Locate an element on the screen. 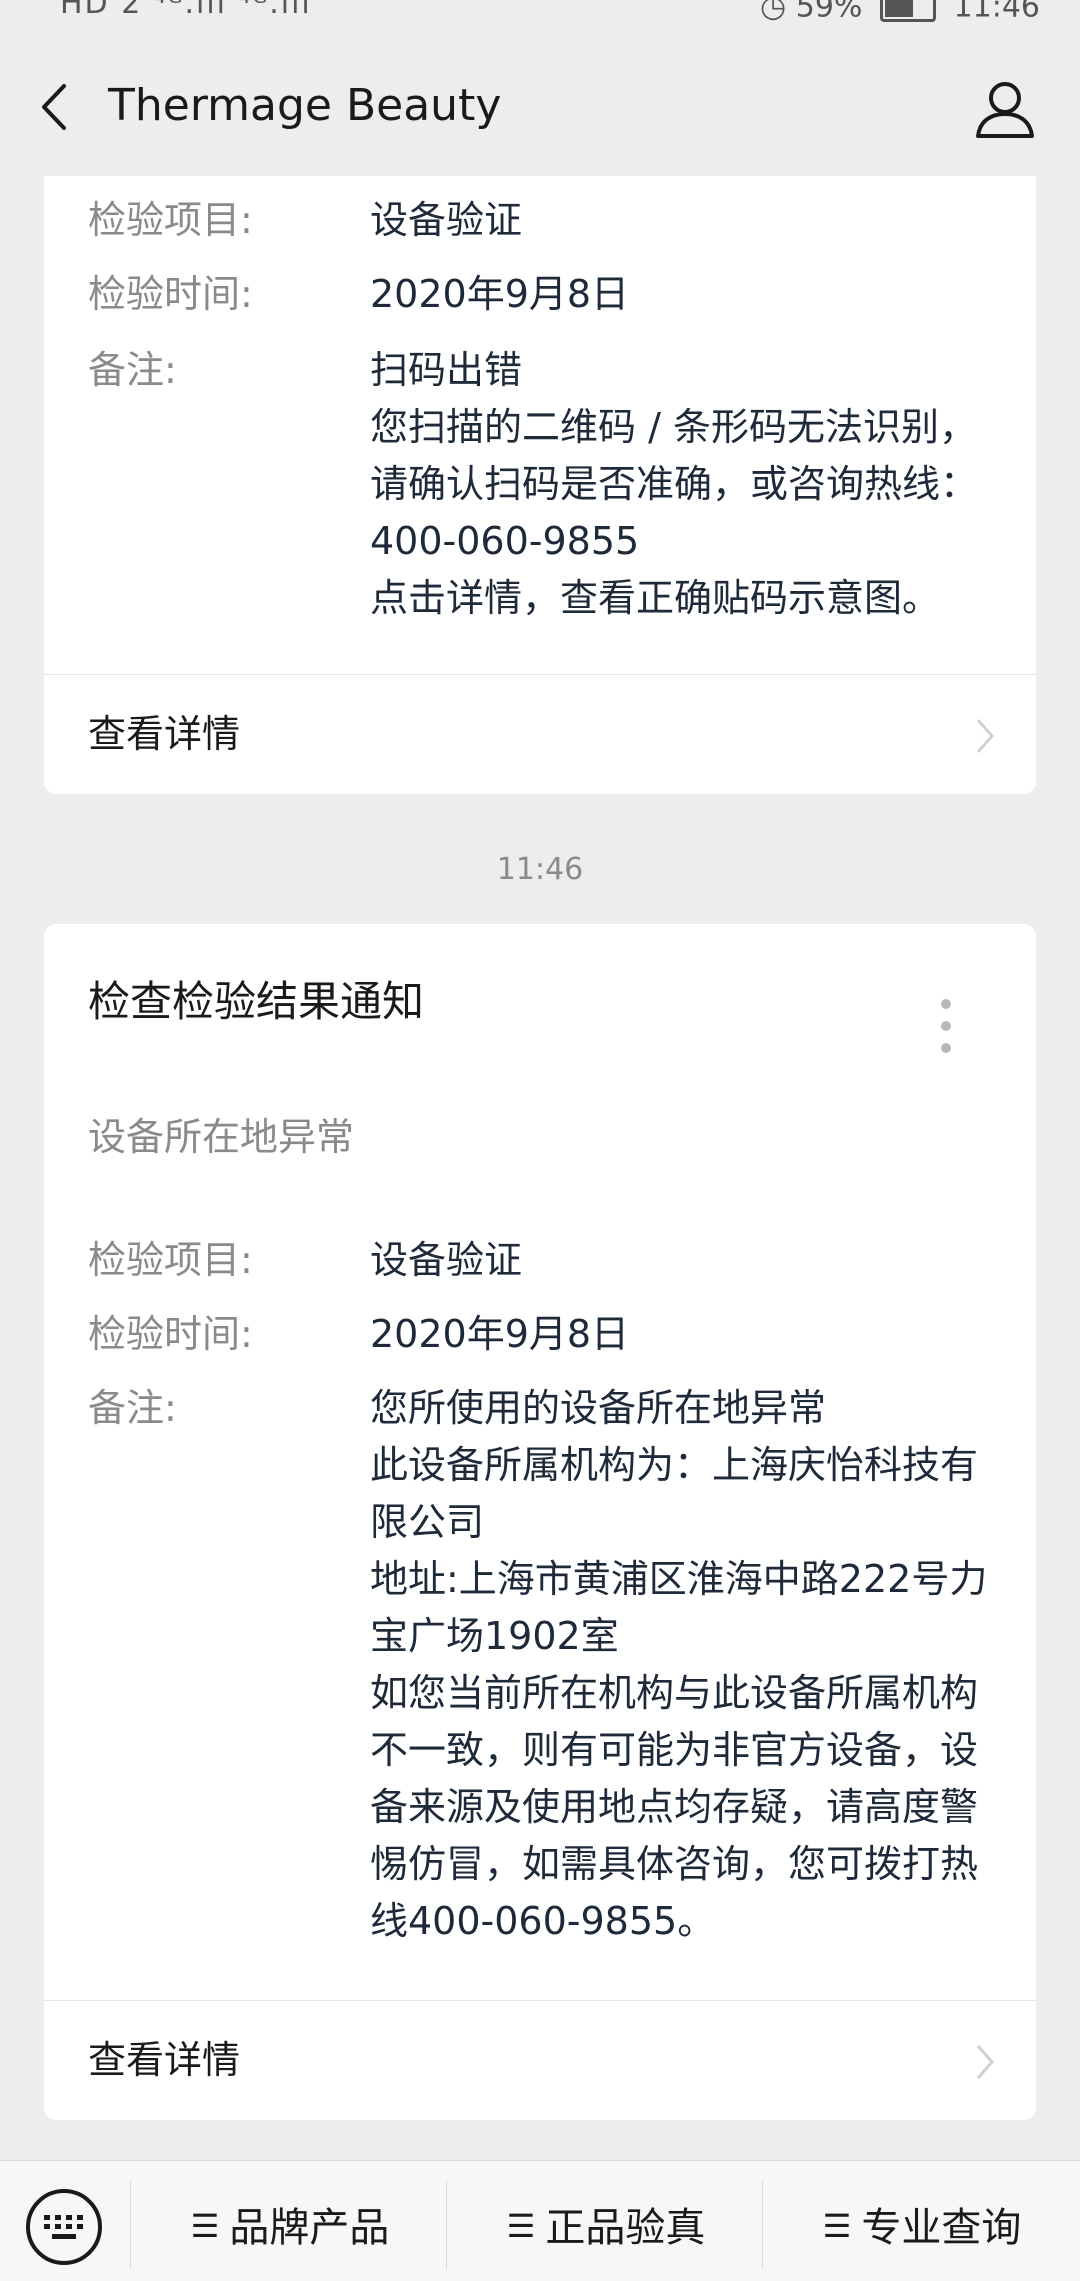  menu-authenticity-check: ☰ 正品验真 is located at coordinates (606, 2226).